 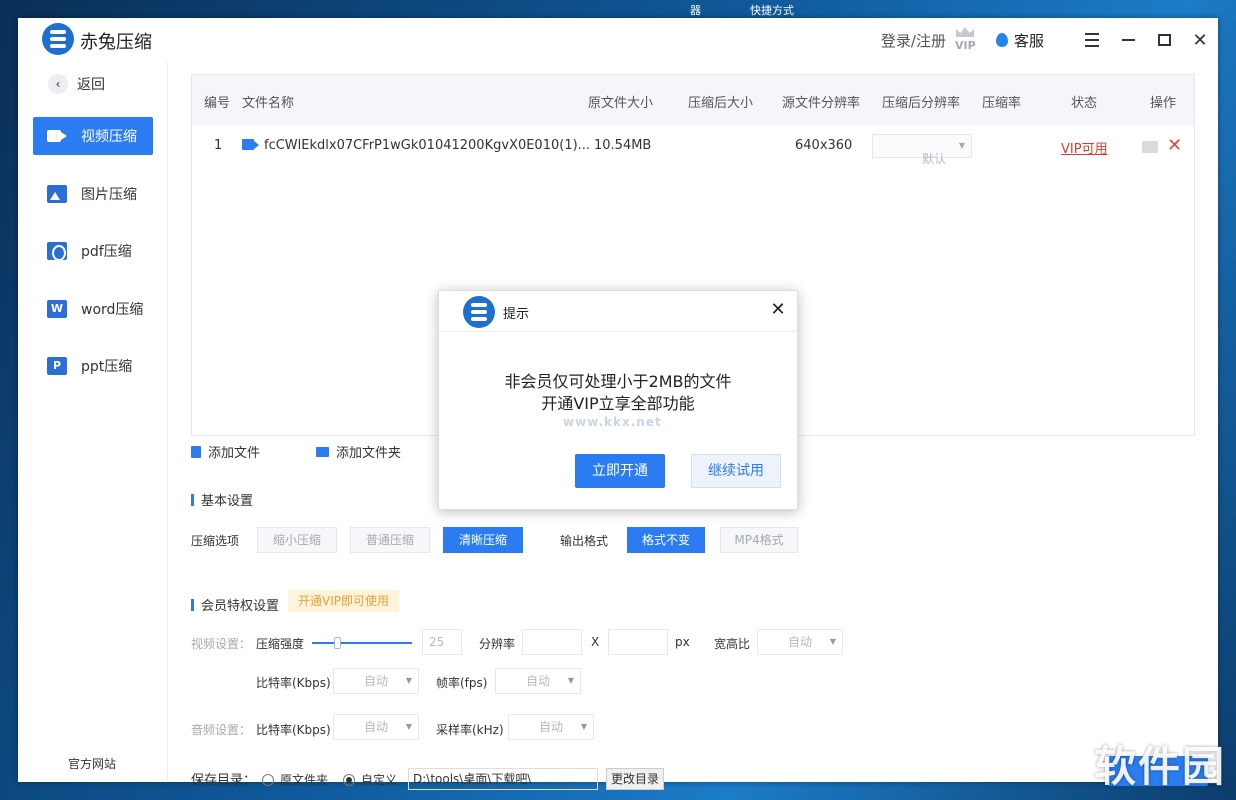 What do you see at coordinates (618, 9) in the screenshot?
I see `desktop-top-strip: 器 快捷方式` at bounding box center [618, 9].